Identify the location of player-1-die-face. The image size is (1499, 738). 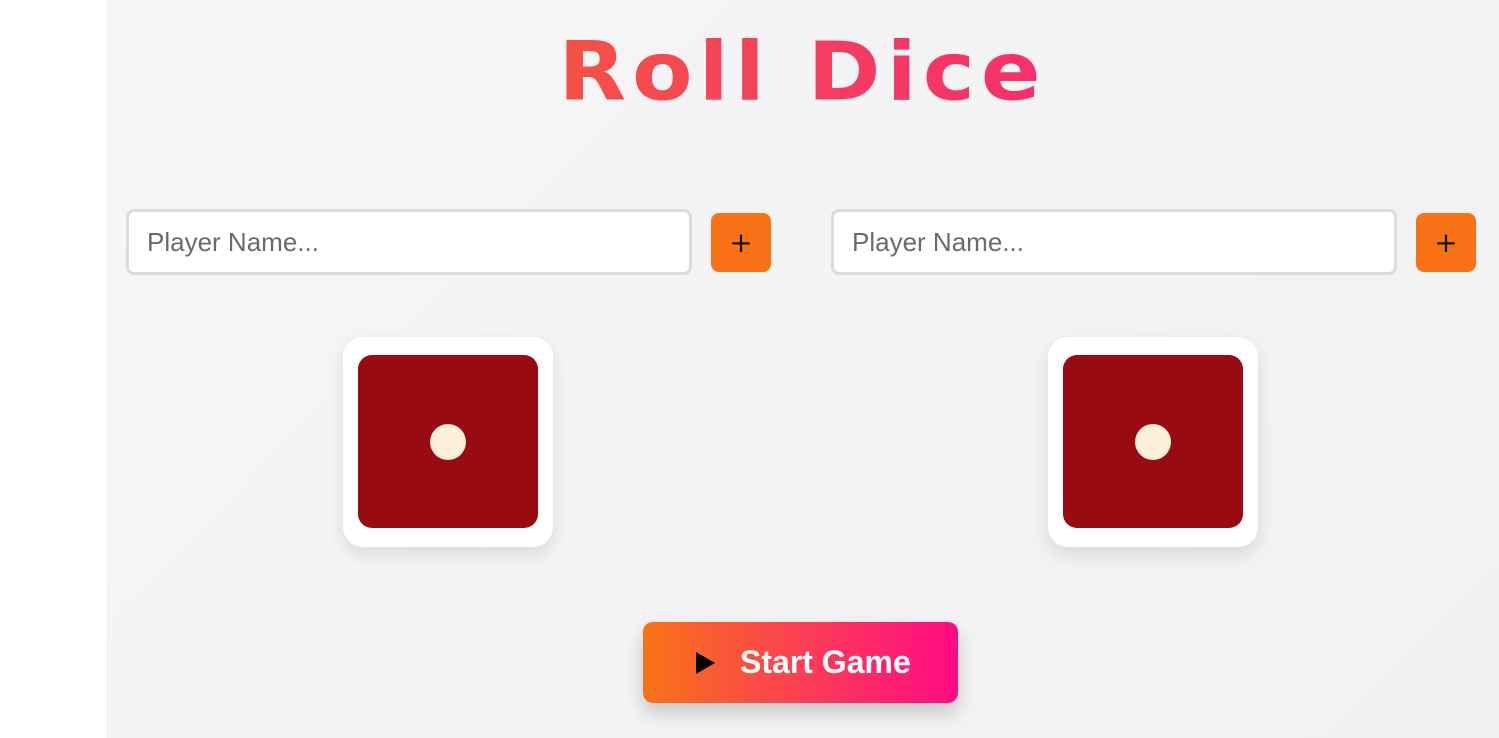
(448, 441).